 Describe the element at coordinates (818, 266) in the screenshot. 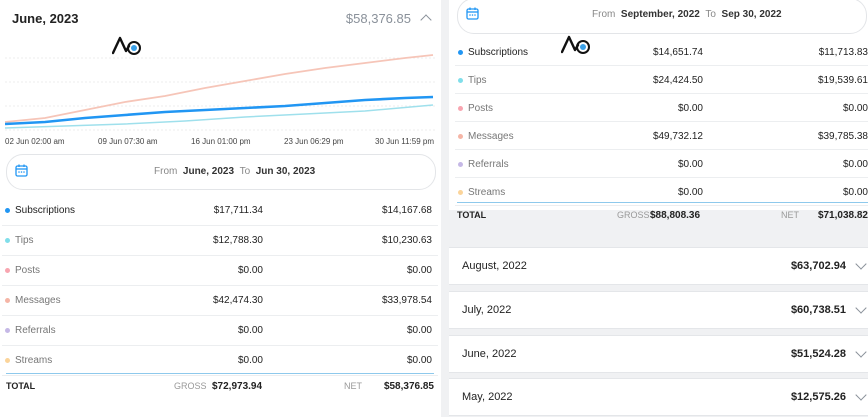

I see `month-total: $63,702.94` at that location.